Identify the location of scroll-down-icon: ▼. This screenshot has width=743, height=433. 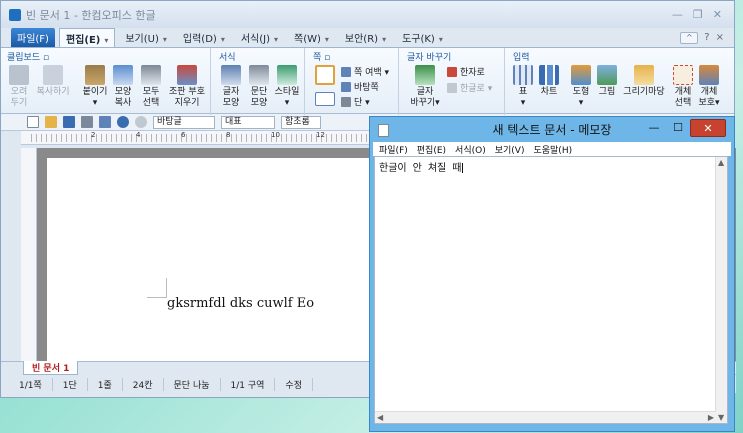
(721, 417).